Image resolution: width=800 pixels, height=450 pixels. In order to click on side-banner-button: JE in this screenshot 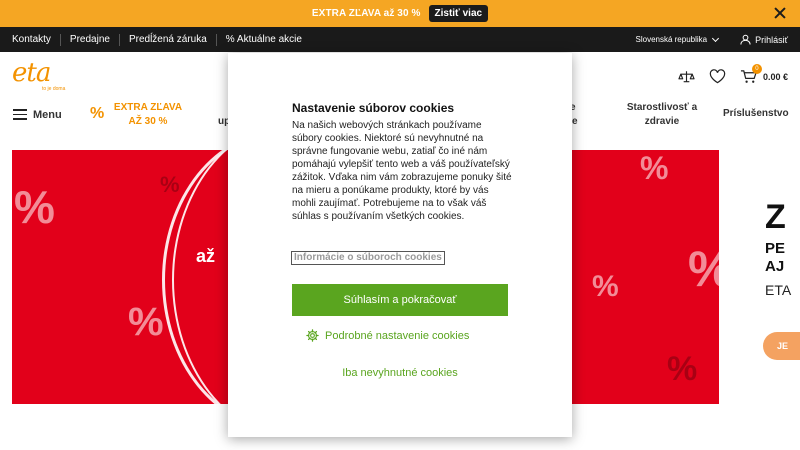, I will do `click(781, 346)`.